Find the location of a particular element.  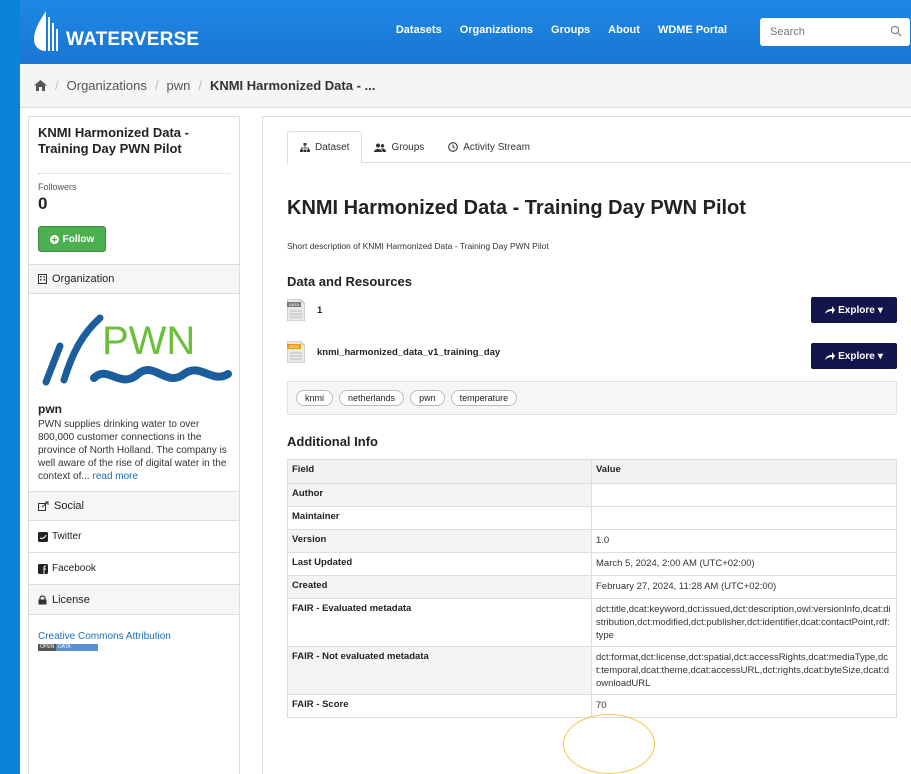

waterverse-logo-icon is located at coordinates (46, 31).